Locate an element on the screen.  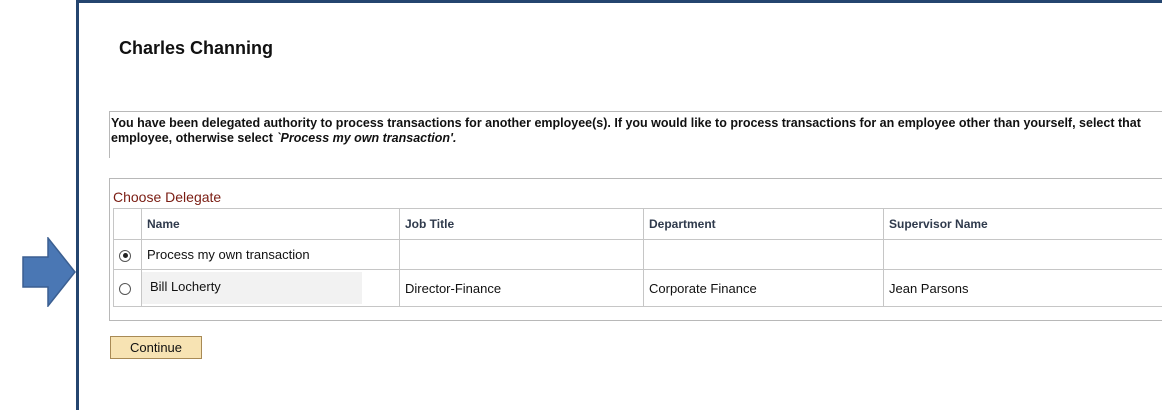
radio-unselected-icon is located at coordinates (125, 289).